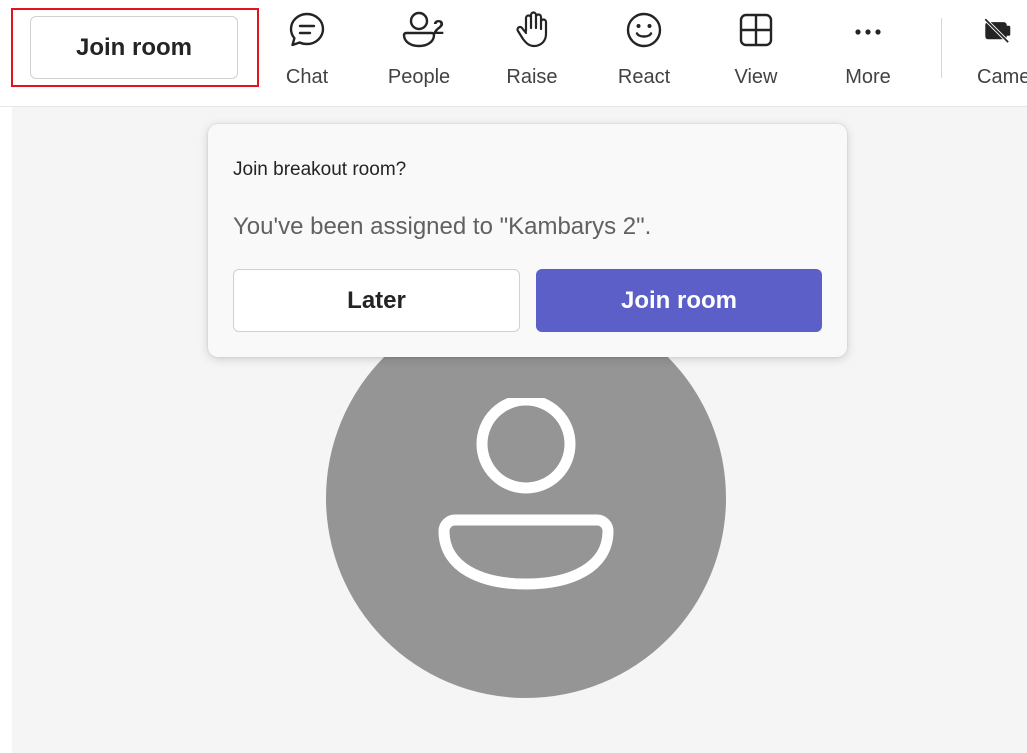  Describe the element at coordinates (756, 77) in the screenshot. I see `view-label: View` at that location.